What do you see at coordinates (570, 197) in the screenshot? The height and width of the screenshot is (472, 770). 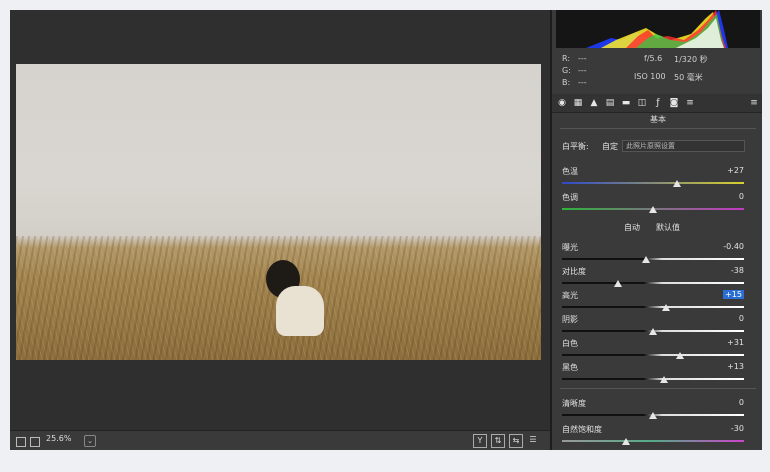 I see `slider-label: 色调` at bounding box center [570, 197].